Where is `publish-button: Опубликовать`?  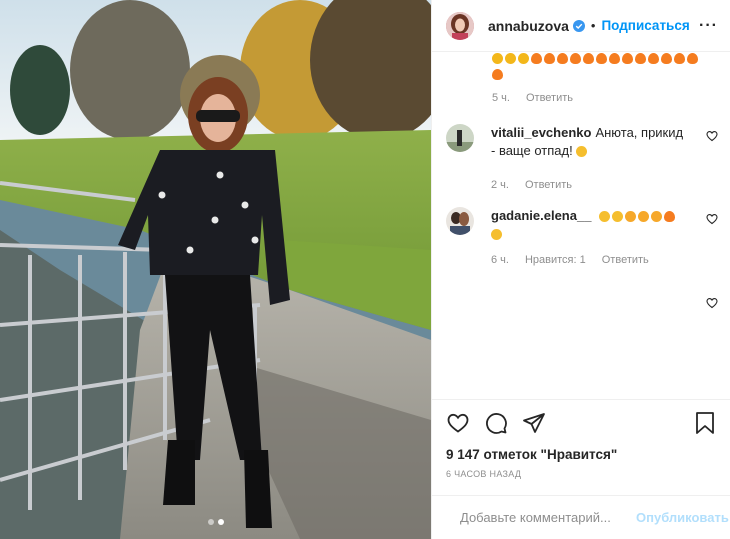
publish-button: Опубликовать is located at coordinates (682, 517).